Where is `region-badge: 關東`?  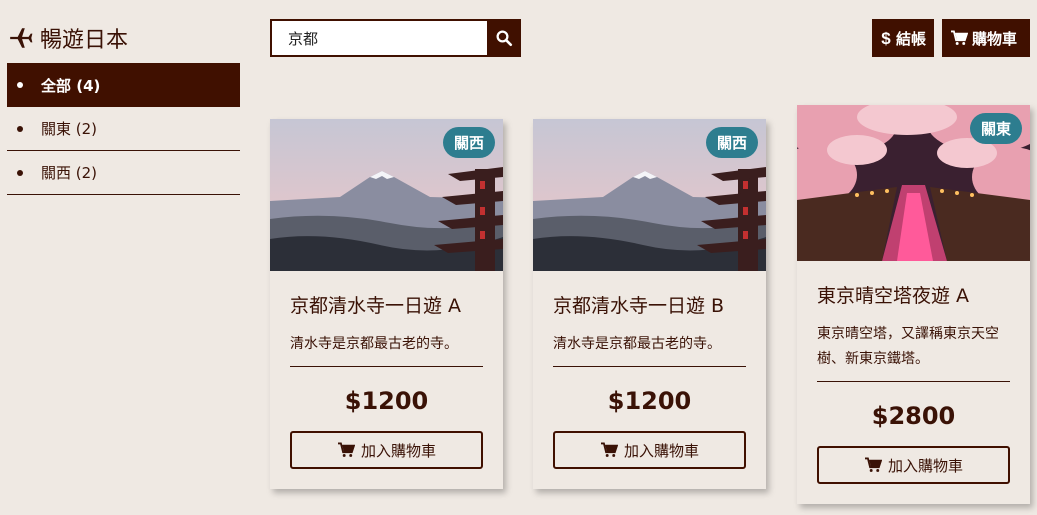 region-badge: 關東 is located at coordinates (995, 128).